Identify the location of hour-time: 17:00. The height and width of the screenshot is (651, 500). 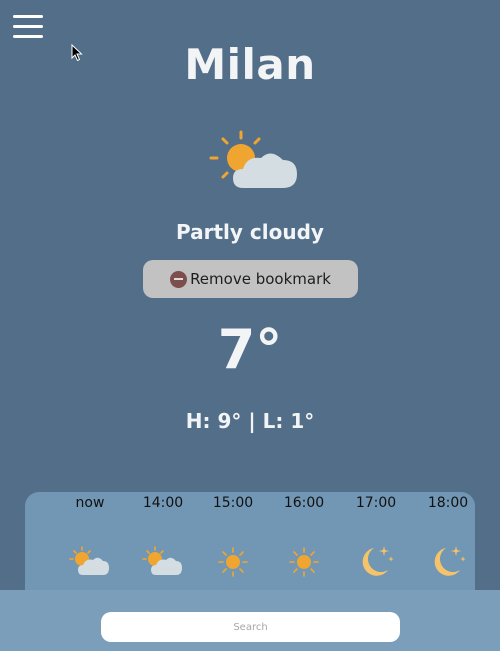
(376, 503).